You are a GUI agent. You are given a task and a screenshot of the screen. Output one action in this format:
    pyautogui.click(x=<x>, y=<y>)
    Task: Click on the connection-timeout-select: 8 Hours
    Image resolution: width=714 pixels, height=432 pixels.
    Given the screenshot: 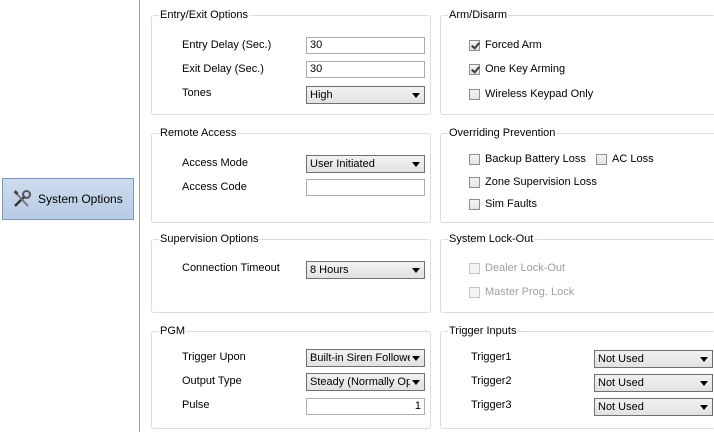 What is the action you would take?
    pyautogui.click(x=365, y=270)
    